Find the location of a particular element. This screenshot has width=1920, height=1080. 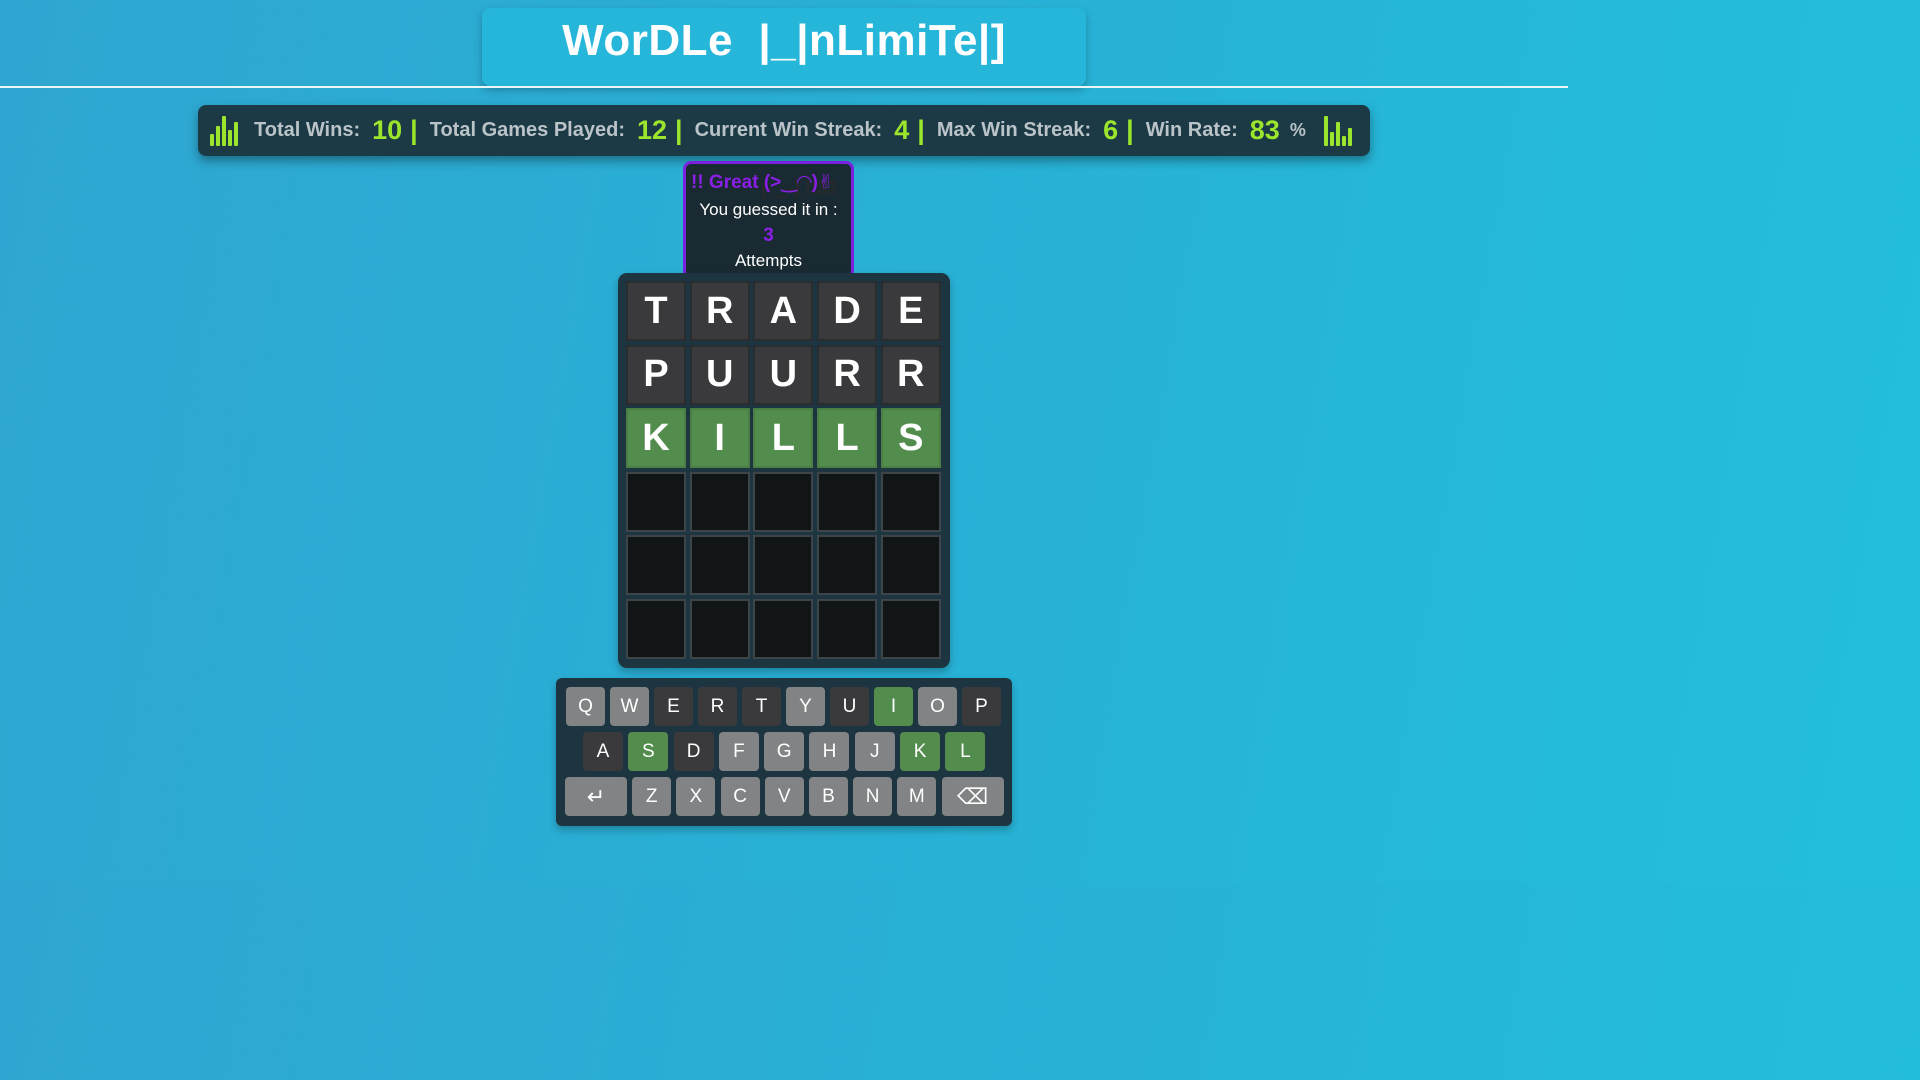

key-a: A is located at coordinates (603, 751).